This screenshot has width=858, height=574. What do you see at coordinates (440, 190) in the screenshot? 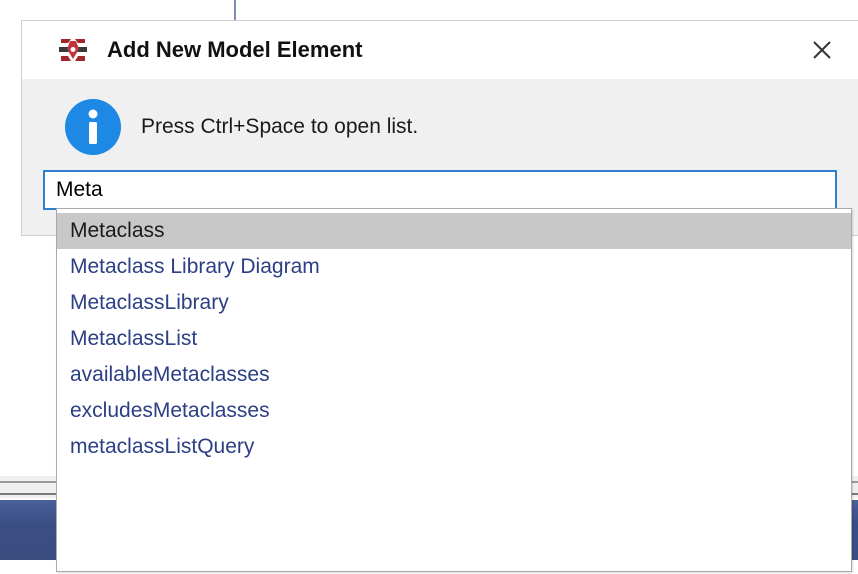
I see `element-search-input` at bounding box center [440, 190].